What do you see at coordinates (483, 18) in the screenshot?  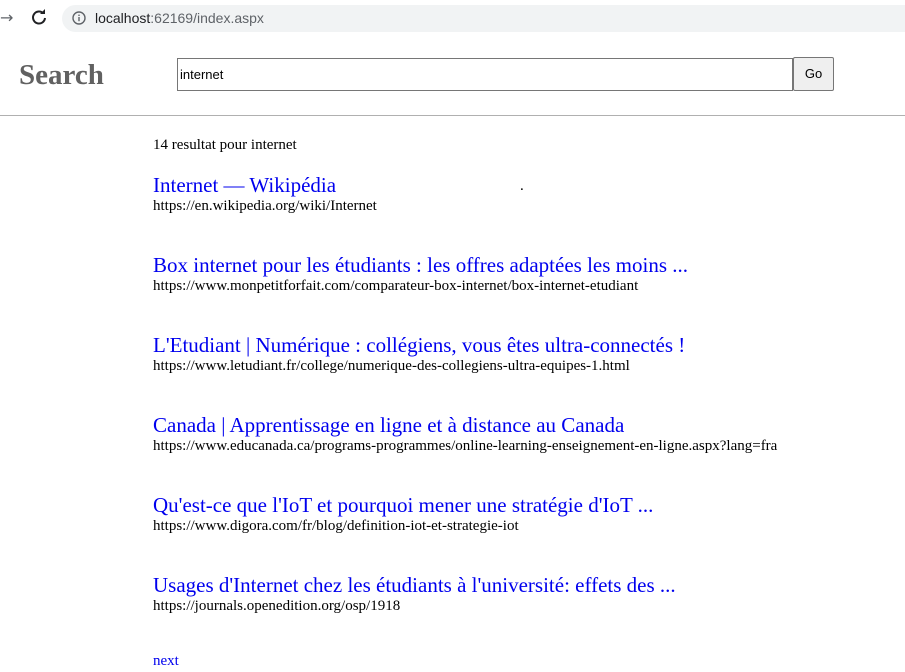 I see `address-bar: localhost:62169/index.aspx` at bounding box center [483, 18].